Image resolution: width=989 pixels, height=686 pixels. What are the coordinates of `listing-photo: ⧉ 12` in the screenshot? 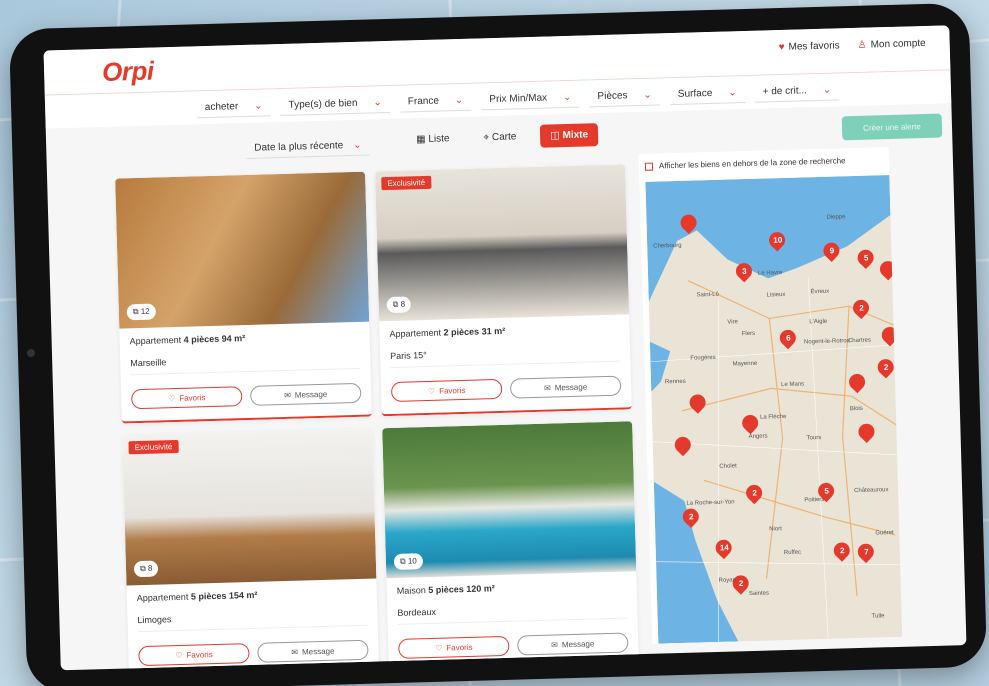 It's located at (242, 250).